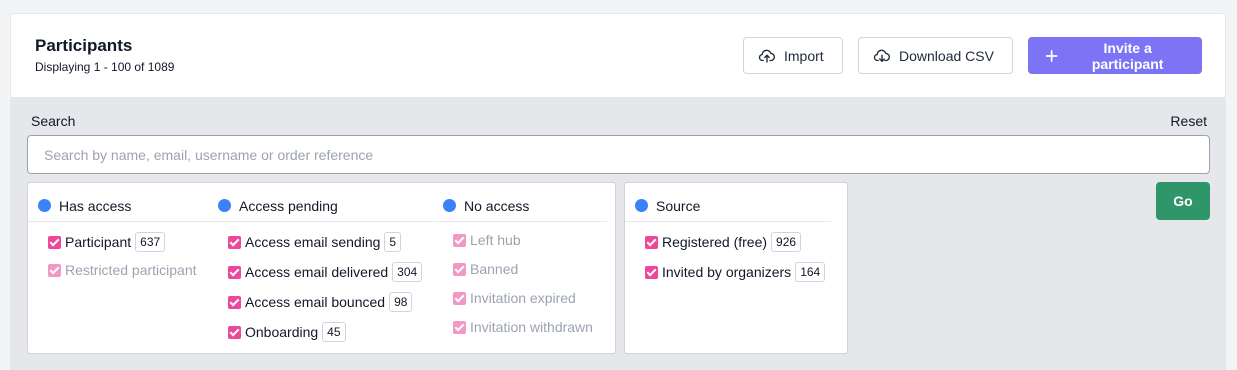 This screenshot has width=1237, height=370. I want to click on option-label: Left hub, so click(495, 240).